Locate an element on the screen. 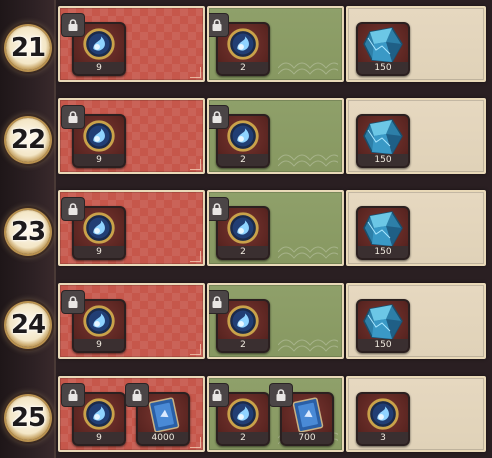 The width and height of the screenshot is (492, 458). reward-quantity: 3 is located at coordinates (383, 438).